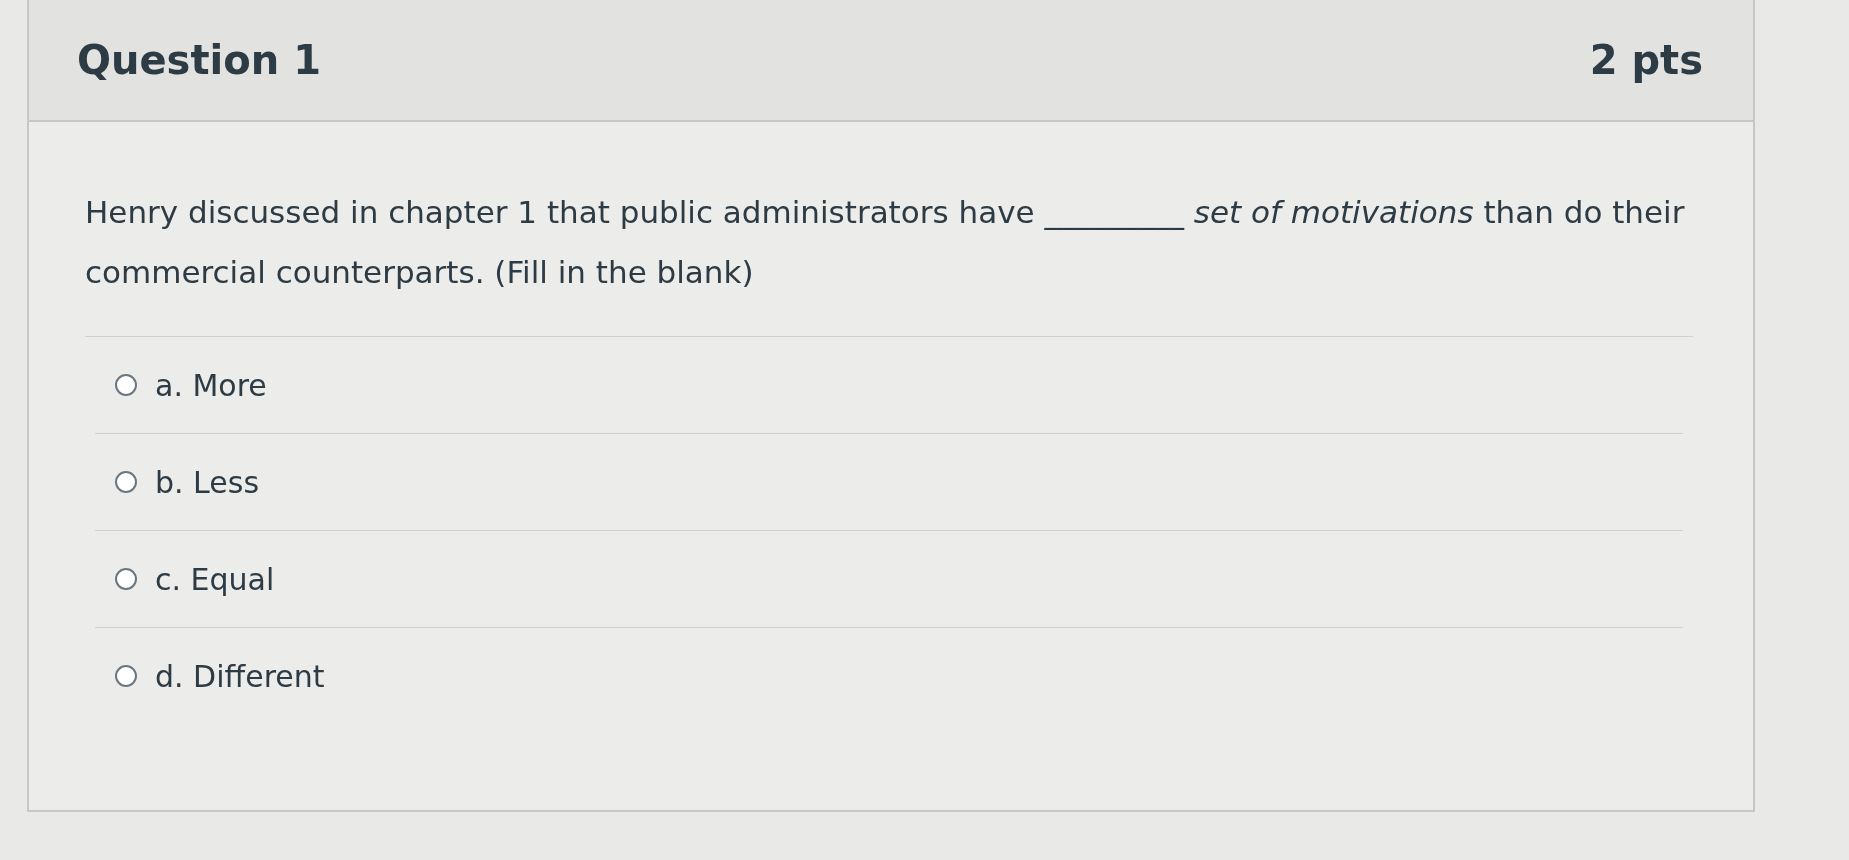 Image resolution: width=1849 pixels, height=860 pixels. I want to click on answer-option: c. Equal, so click(215, 579).